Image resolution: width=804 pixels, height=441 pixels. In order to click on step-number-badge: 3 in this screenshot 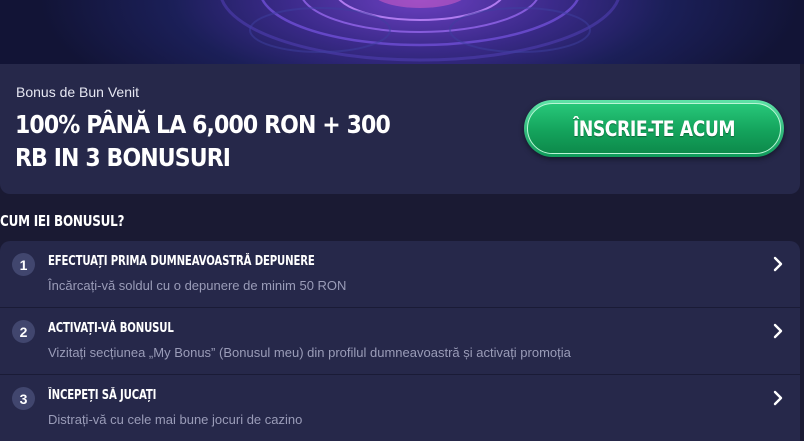, I will do `click(23, 398)`.